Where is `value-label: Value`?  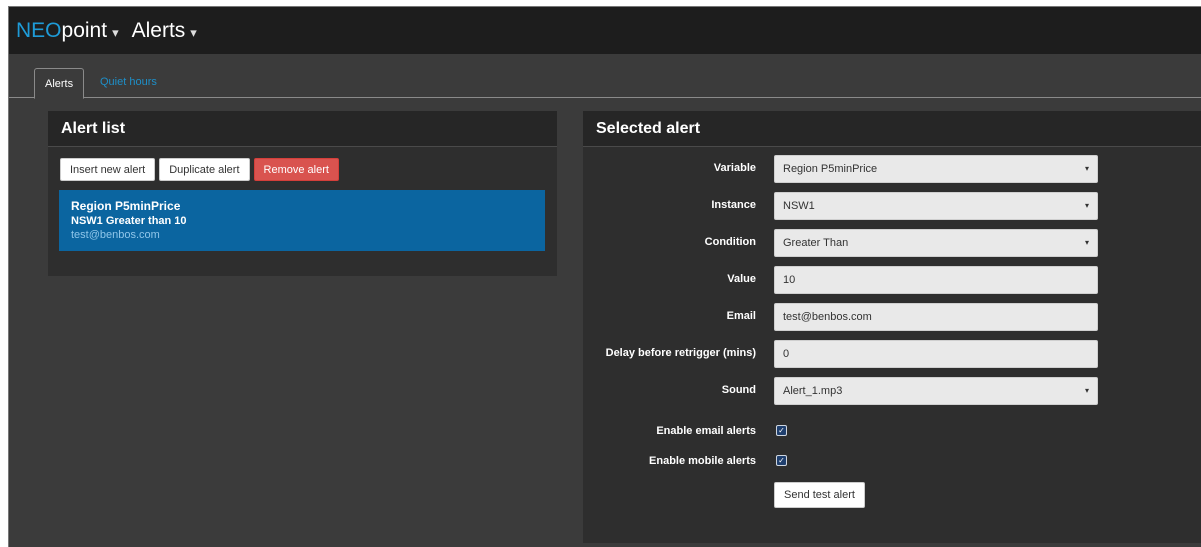
value-label: Value is located at coordinates (741, 279).